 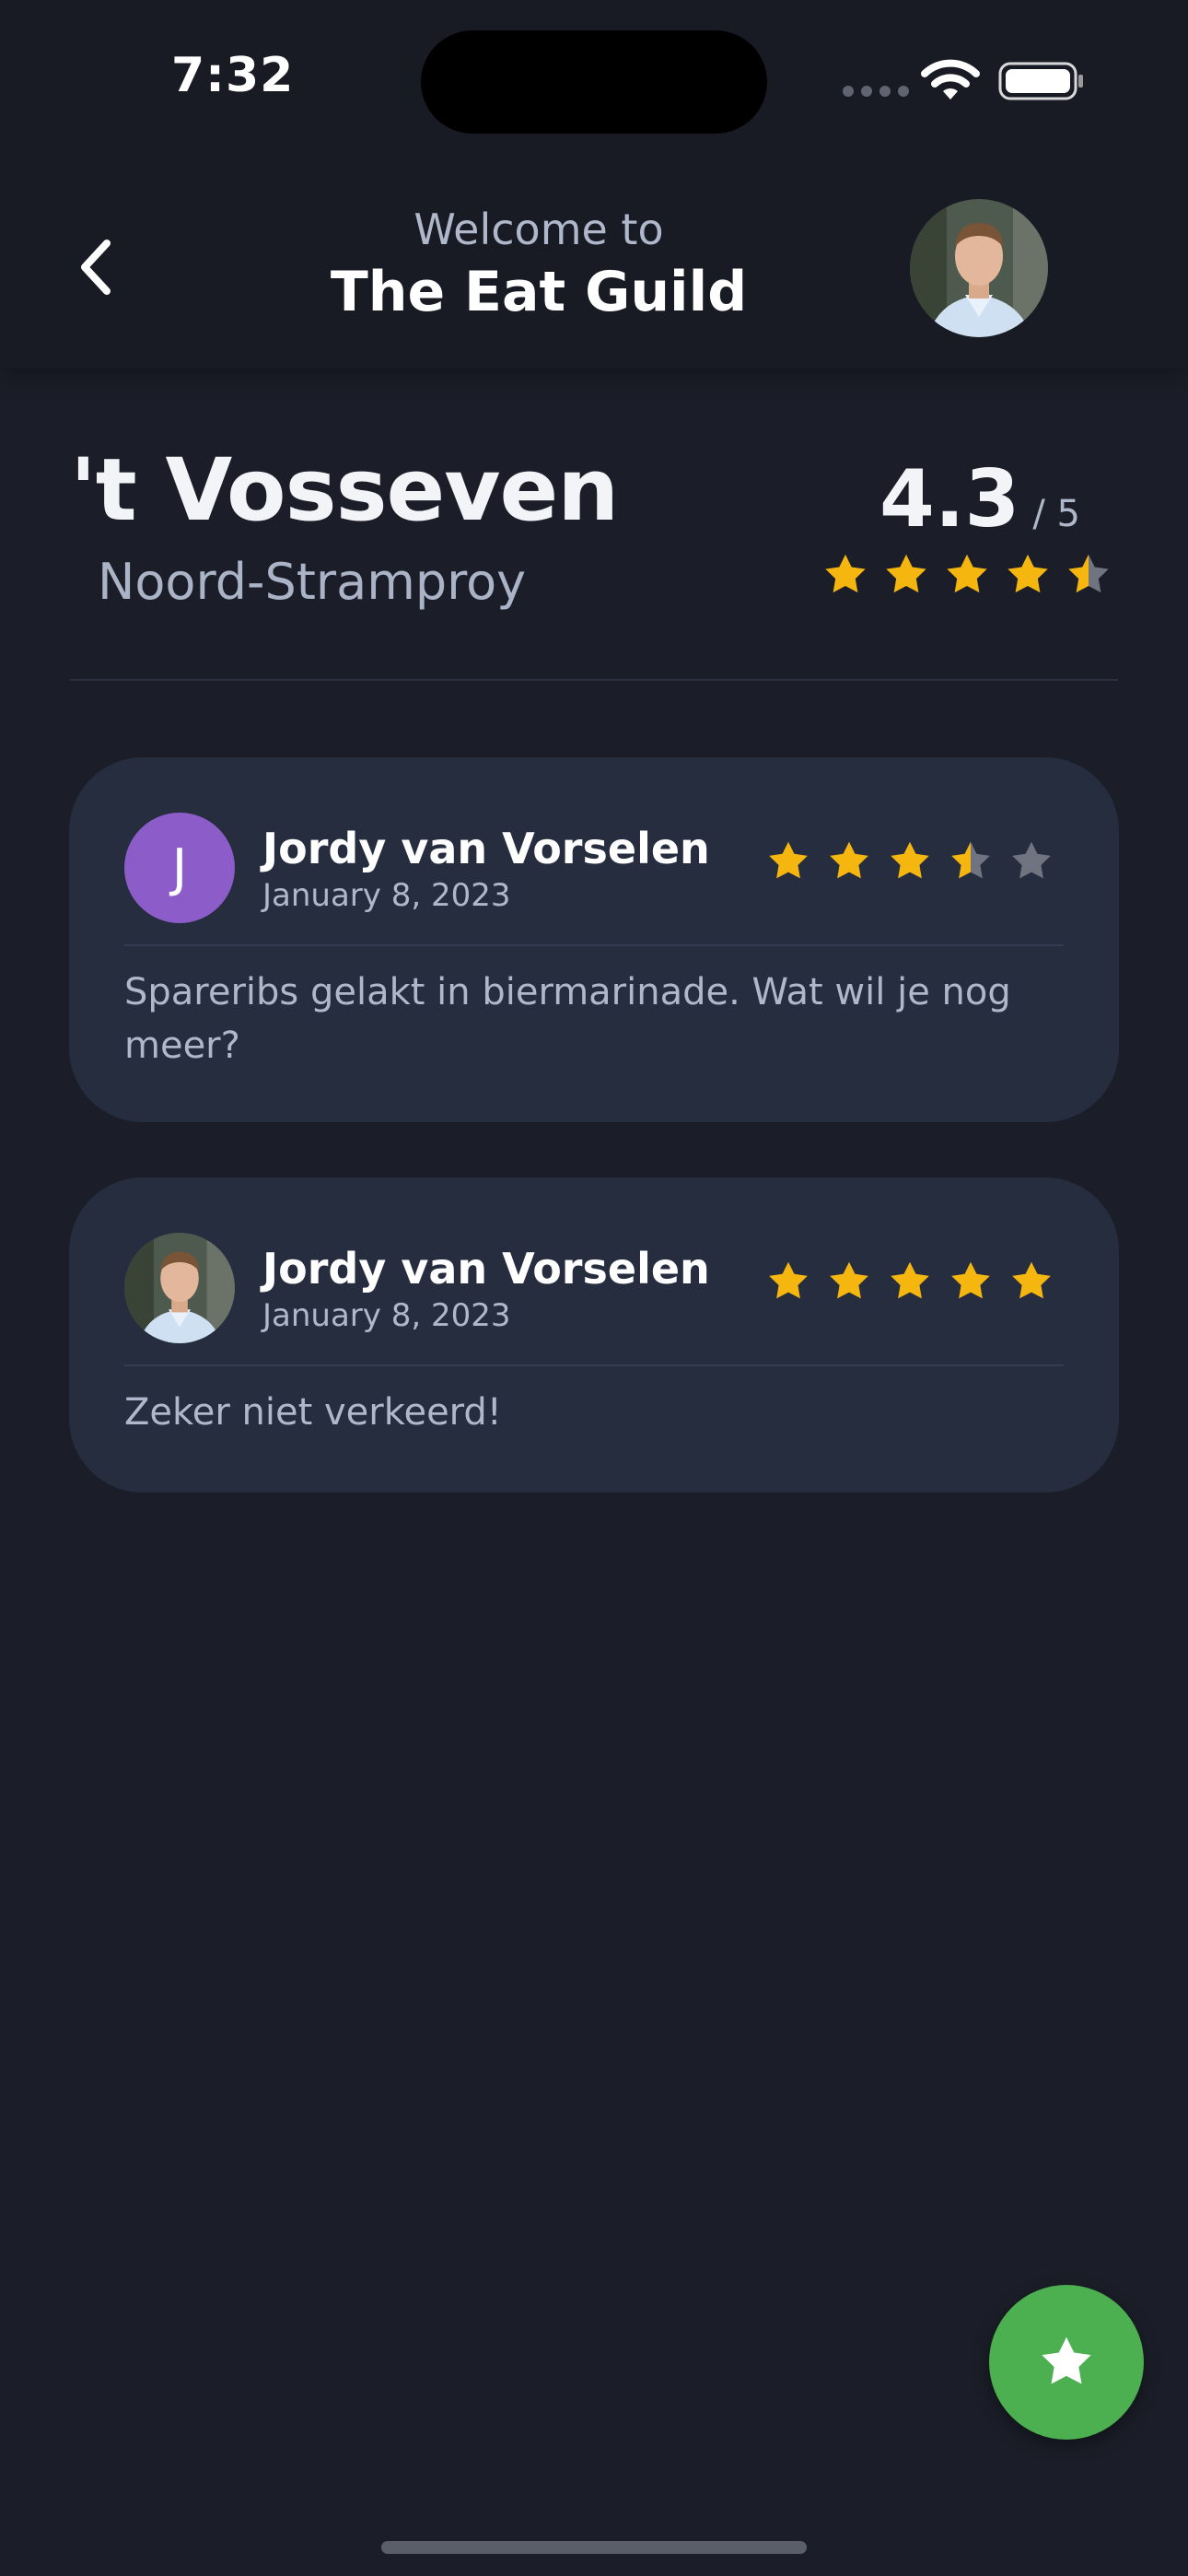 What do you see at coordinates (312, 582) in the screenshot?
I see `restaurant-city: Noord-Stramproy` at bounding box center [312, 582].